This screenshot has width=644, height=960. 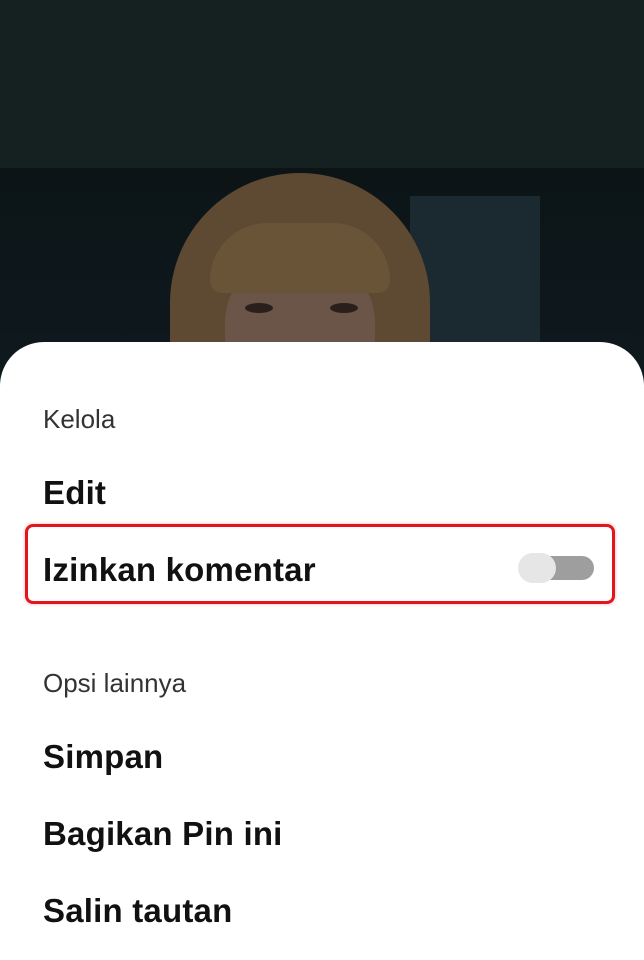 I want to click on bangs-shape, so click(x=300, y=258).